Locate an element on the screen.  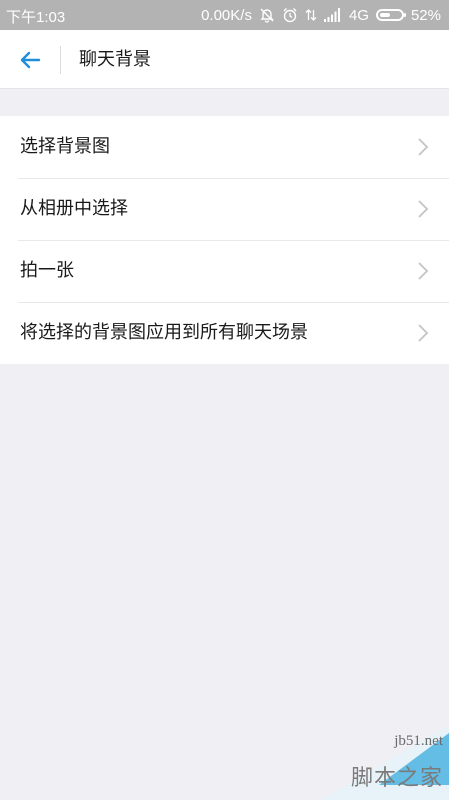
battery-percent: 52% is located at coordinates (425, 15).